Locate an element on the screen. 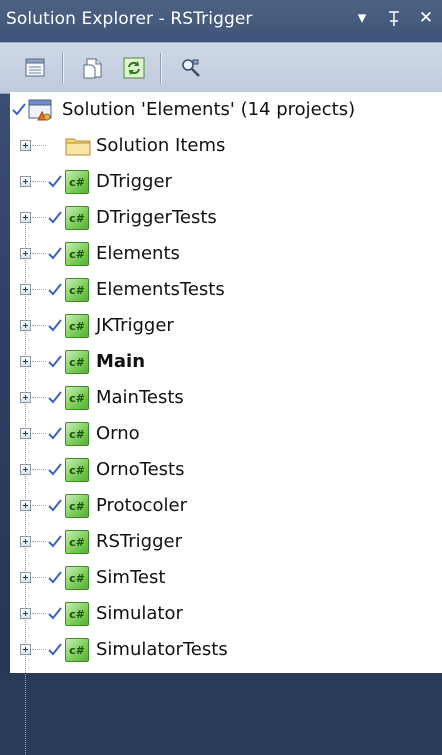 This screenshot has width=442, height=755. tree-project-item: c# SimulatorTests is located at coordinates (226, 650).